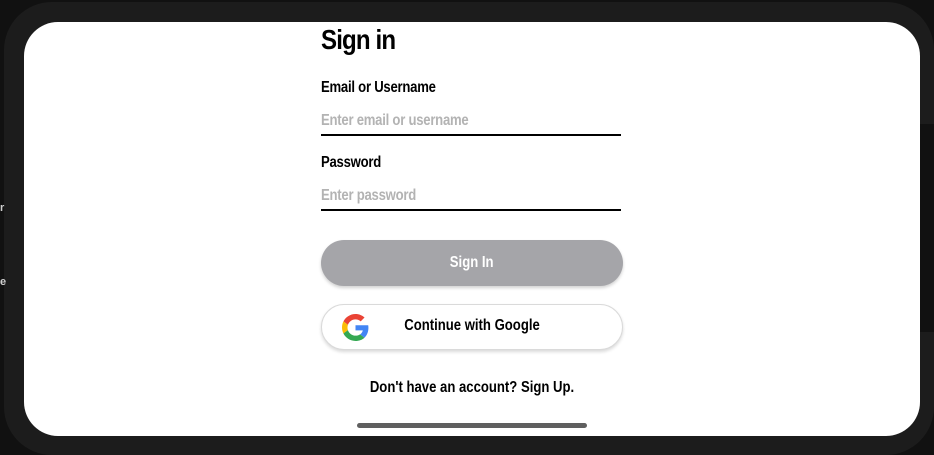 The height and width of the screenshot is (455, 934). I want to click on continue-with-google-button: Continue with Google, so click(472, 327).